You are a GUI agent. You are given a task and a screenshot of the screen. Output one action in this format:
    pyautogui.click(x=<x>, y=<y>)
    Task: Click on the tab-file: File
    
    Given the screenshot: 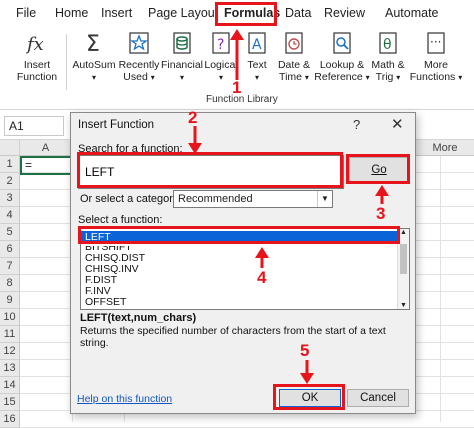 What is the action you would take?
    pyautogui.click(x=26, y=13)
    